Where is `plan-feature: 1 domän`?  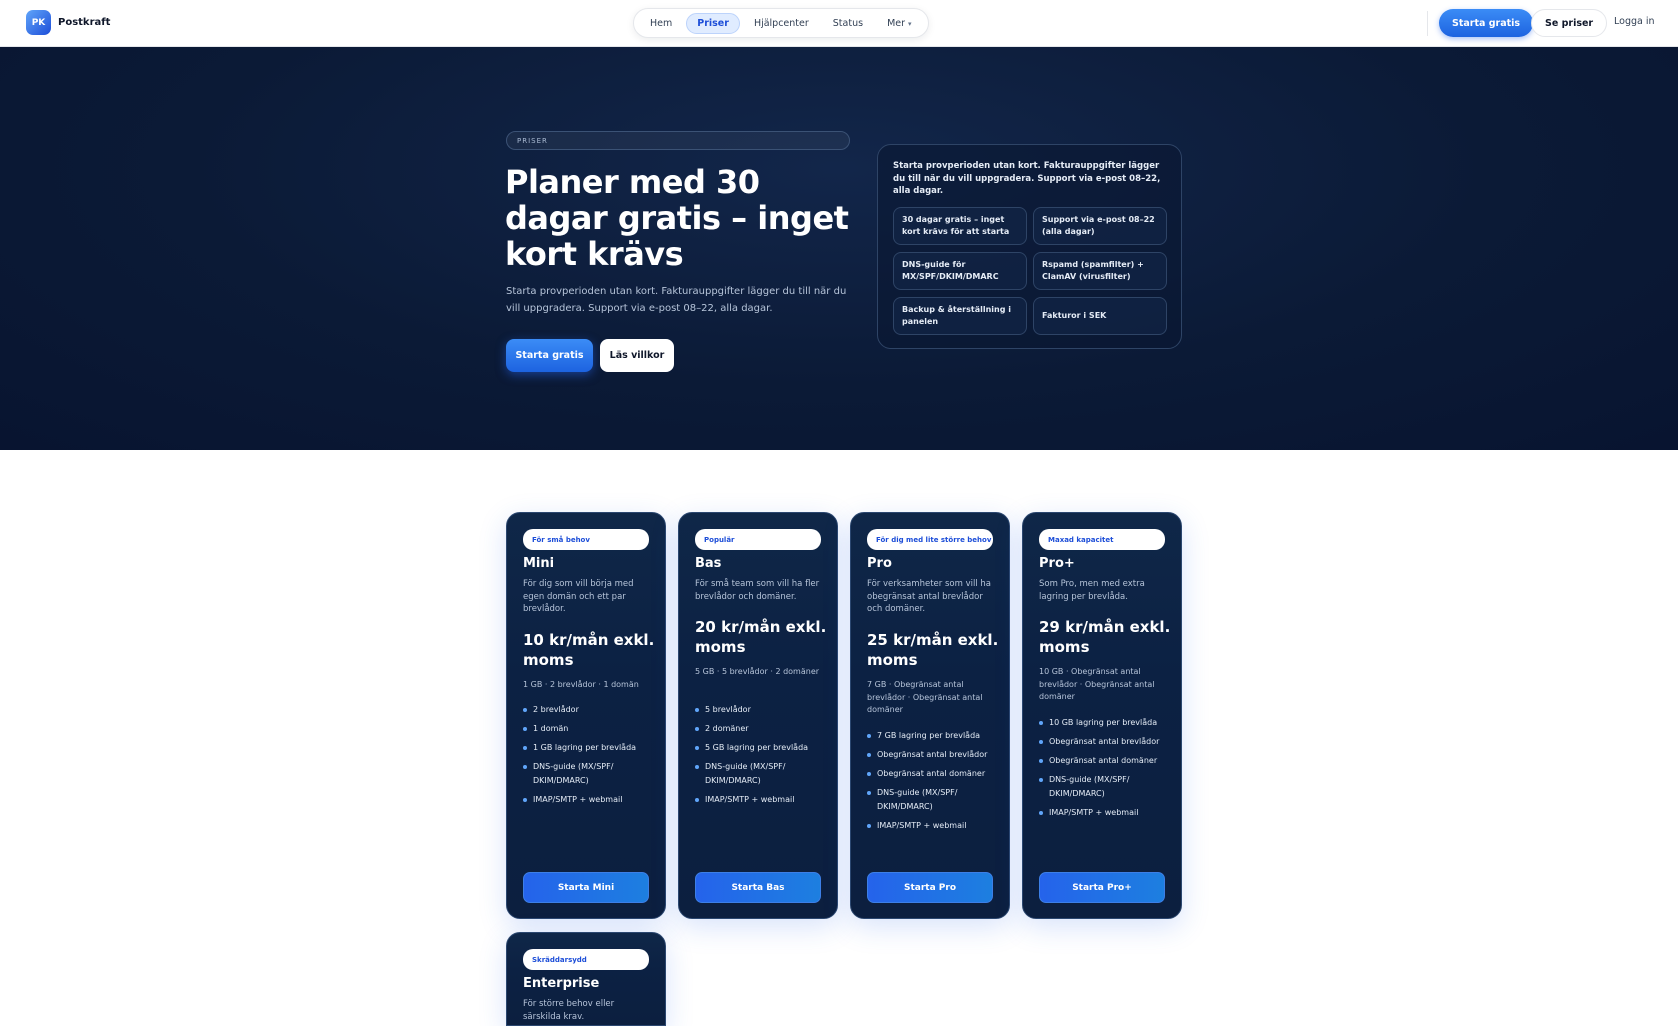 plan-feature: 1 domän is located at coordinates (590, 729).